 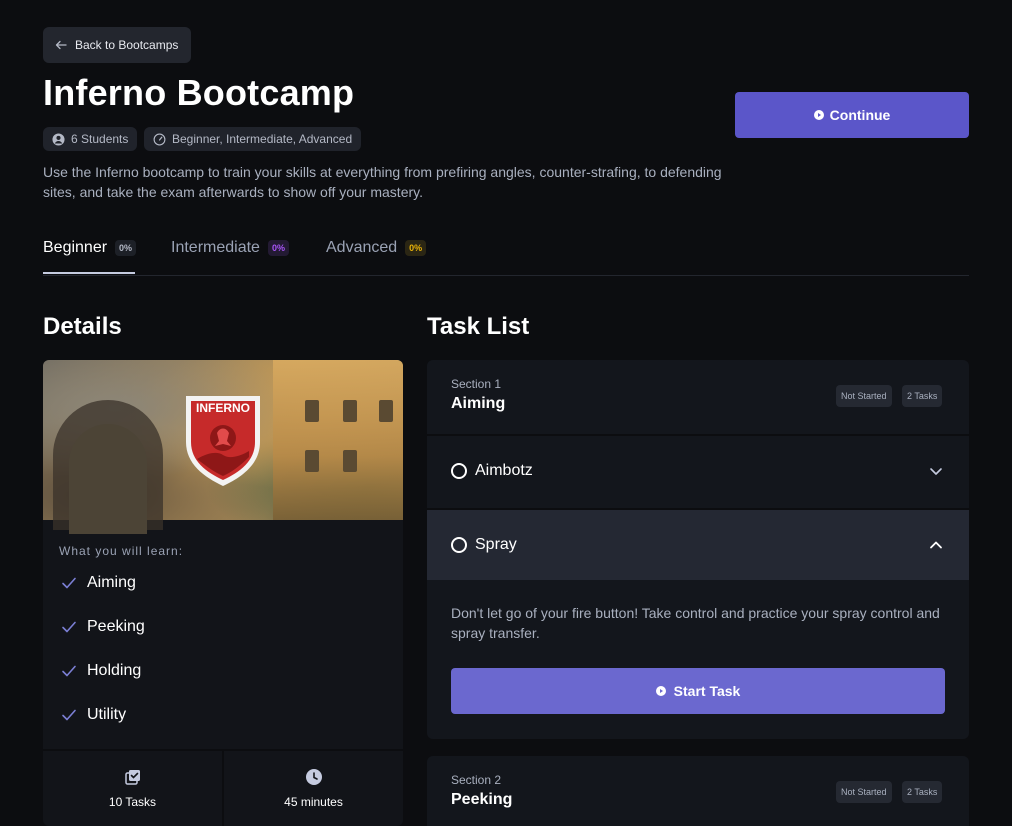 I want to click on inferno-logo-icon: INFERNO, so click(x=223, y=441).